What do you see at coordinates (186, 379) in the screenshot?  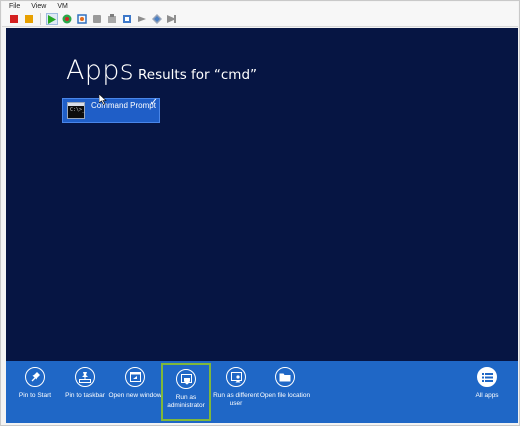 I see `shield-icon` at bounding box center [186, 379].